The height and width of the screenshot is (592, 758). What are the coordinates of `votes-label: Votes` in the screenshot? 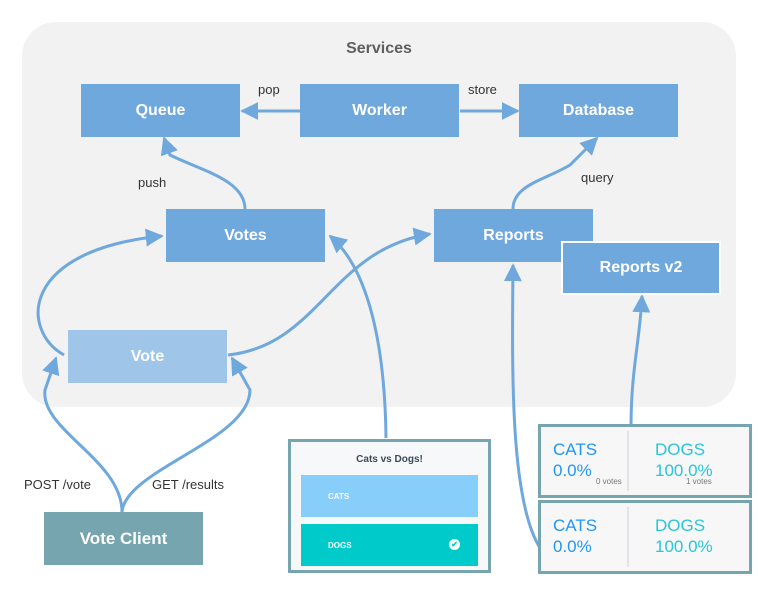 It's located at (245, 235).